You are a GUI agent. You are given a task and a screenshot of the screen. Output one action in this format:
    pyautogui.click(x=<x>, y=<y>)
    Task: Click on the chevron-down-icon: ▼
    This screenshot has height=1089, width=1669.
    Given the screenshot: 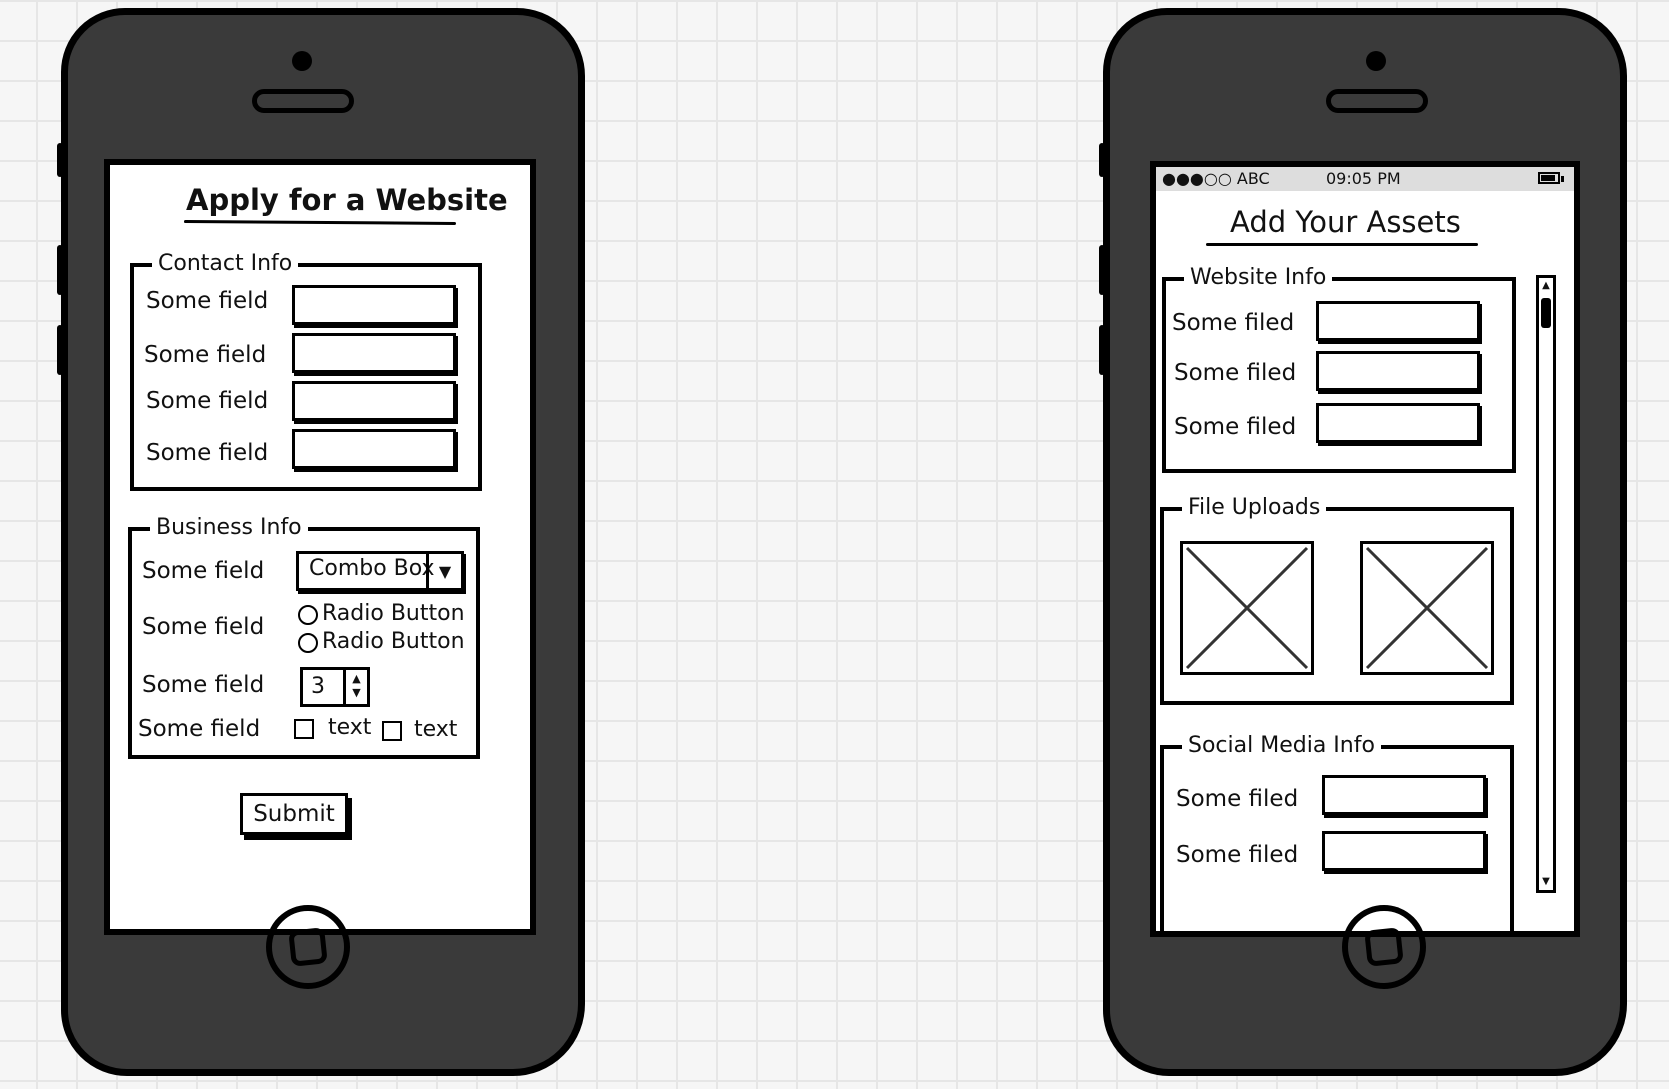 What is the action you would take?
    pyautogui.click(x=443, y=571)
    